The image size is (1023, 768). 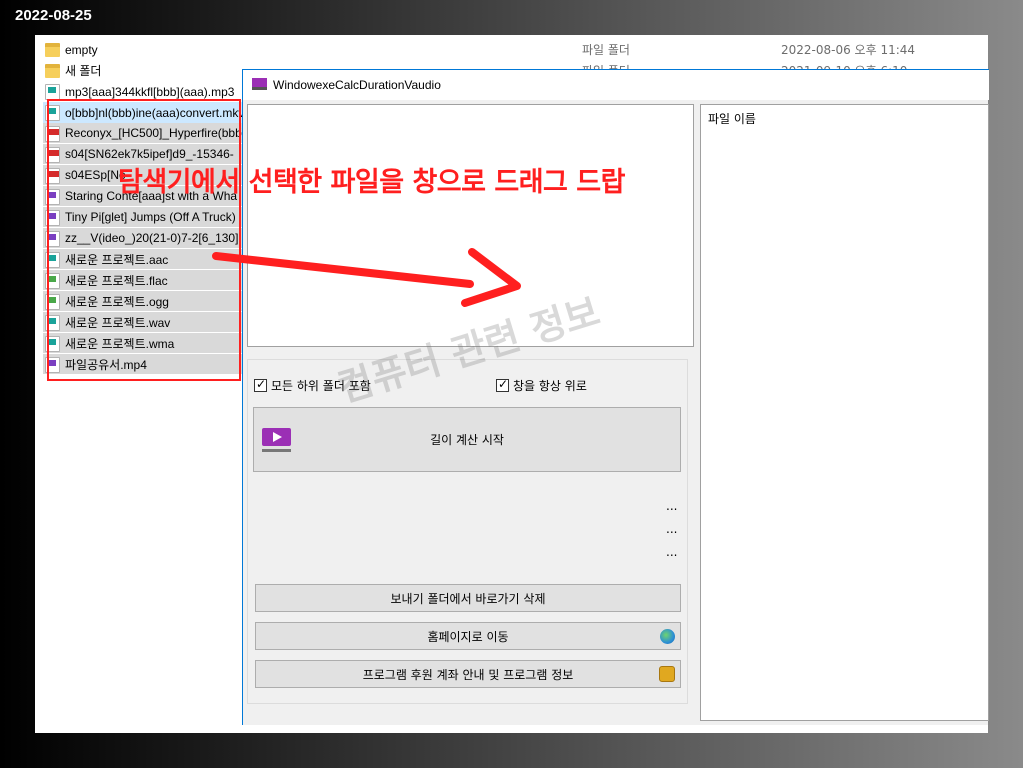 I want to click on drag-arrow, so click(x=366, y=277).